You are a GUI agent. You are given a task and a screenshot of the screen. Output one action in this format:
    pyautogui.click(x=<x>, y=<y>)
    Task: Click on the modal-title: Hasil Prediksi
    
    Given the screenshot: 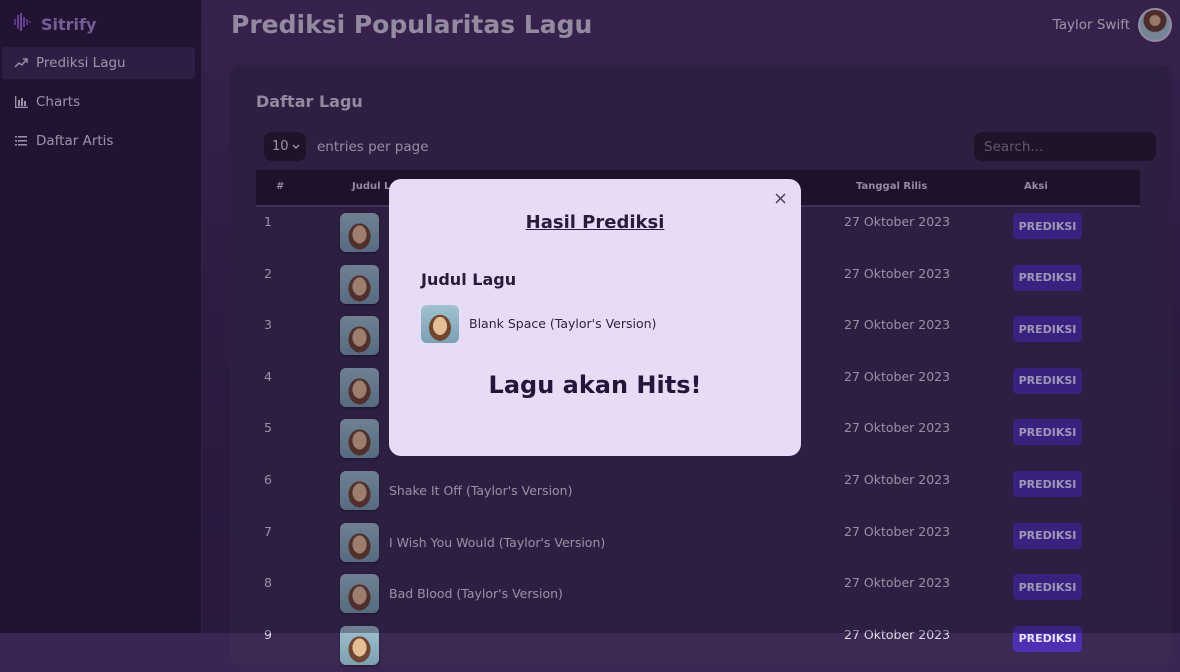 What is the action you would take?
    pyautogui.click(x=595, y=222)
    